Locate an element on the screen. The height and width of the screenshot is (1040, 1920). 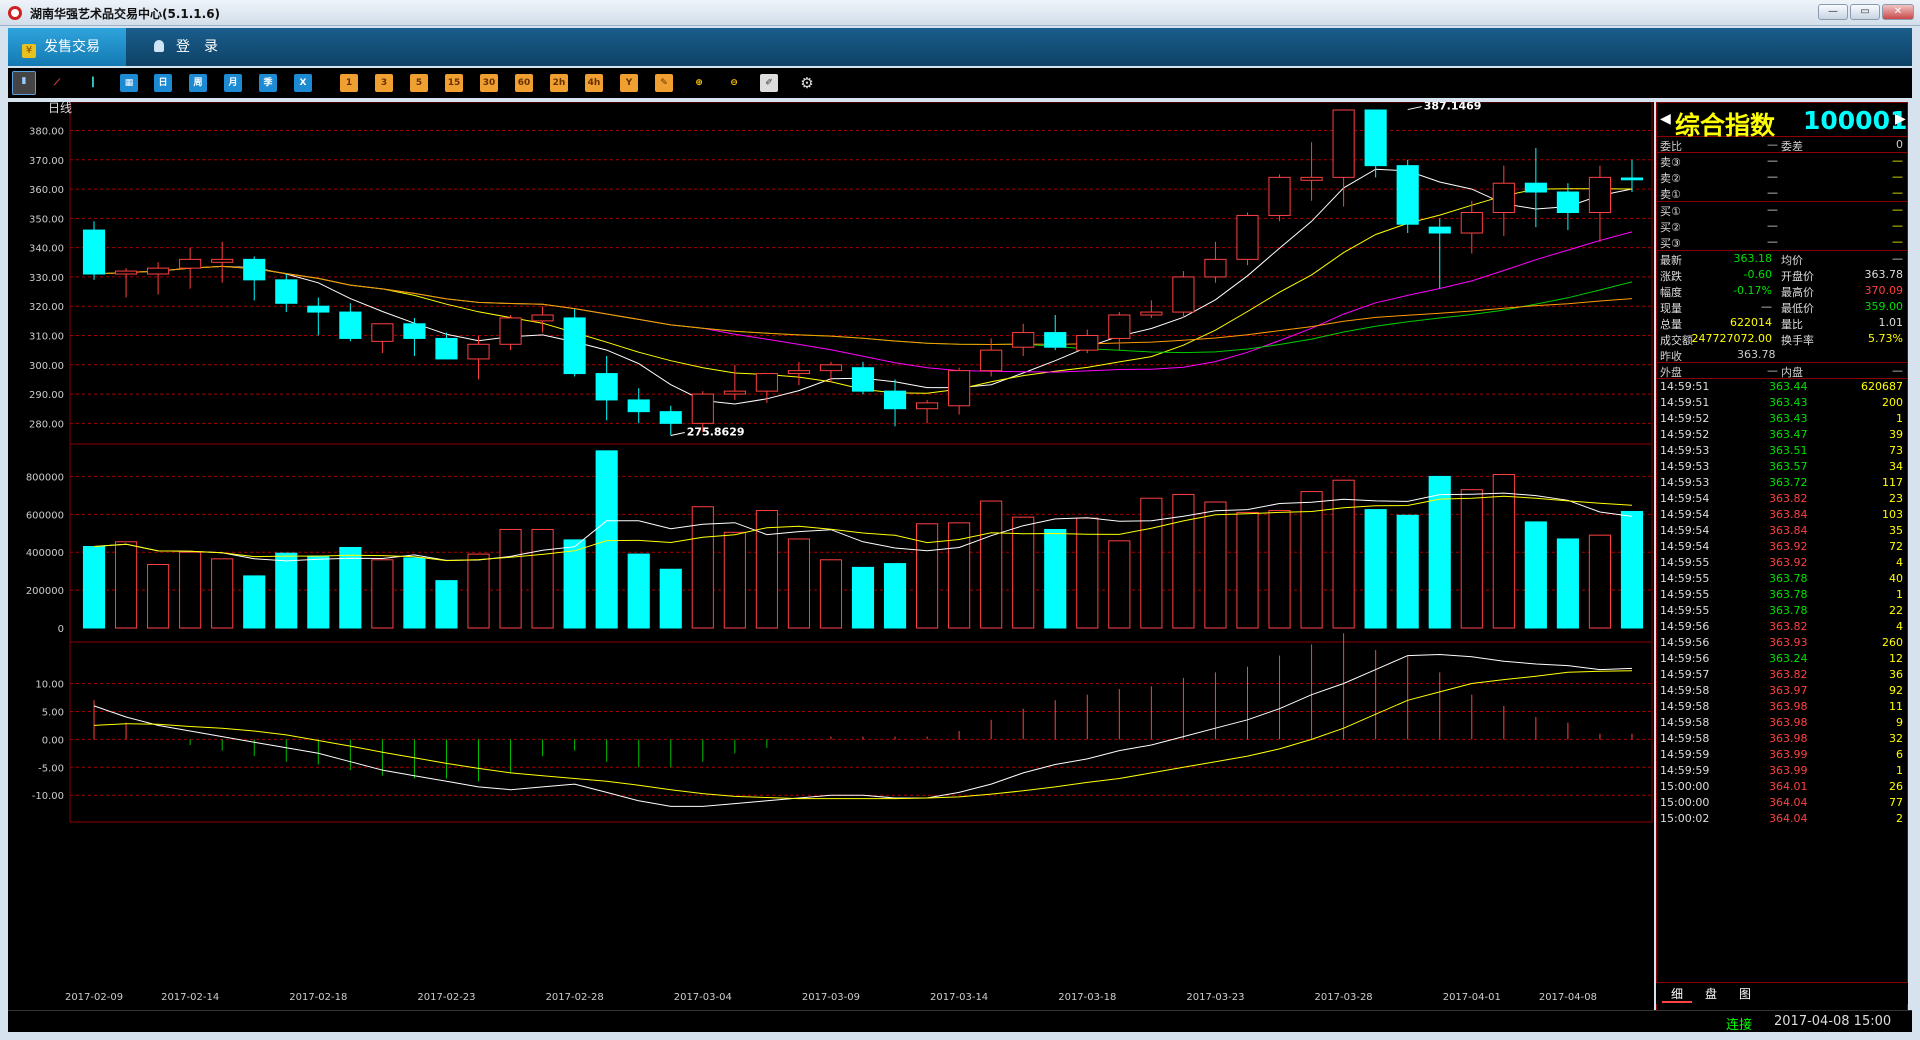
close-button: ✕ is located at coordinates (1898, 12).